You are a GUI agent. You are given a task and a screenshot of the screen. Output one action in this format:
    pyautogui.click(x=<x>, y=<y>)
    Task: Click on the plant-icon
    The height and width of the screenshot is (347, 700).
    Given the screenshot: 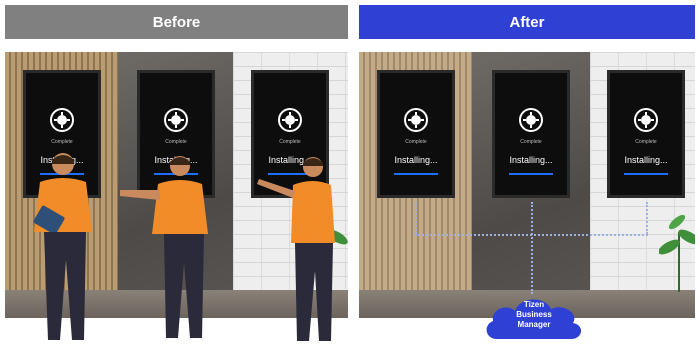 What is the action you would take?
    pyautogui.click(x=677, y=253)
    